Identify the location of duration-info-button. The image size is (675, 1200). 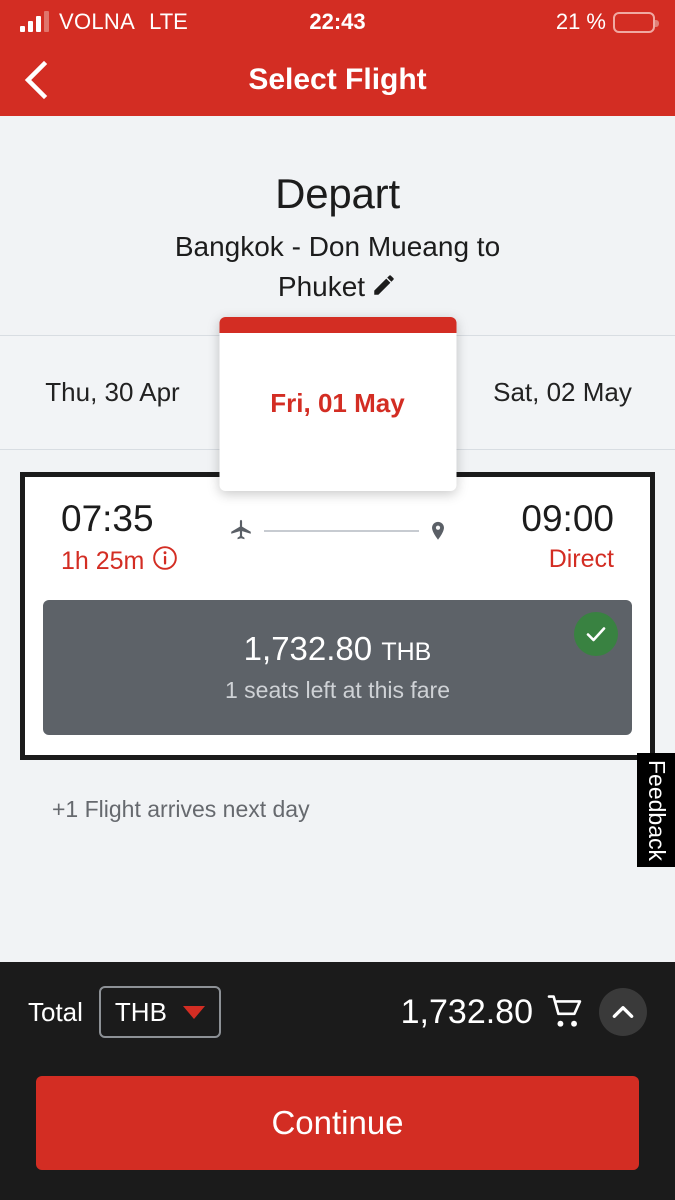
(165, 561).